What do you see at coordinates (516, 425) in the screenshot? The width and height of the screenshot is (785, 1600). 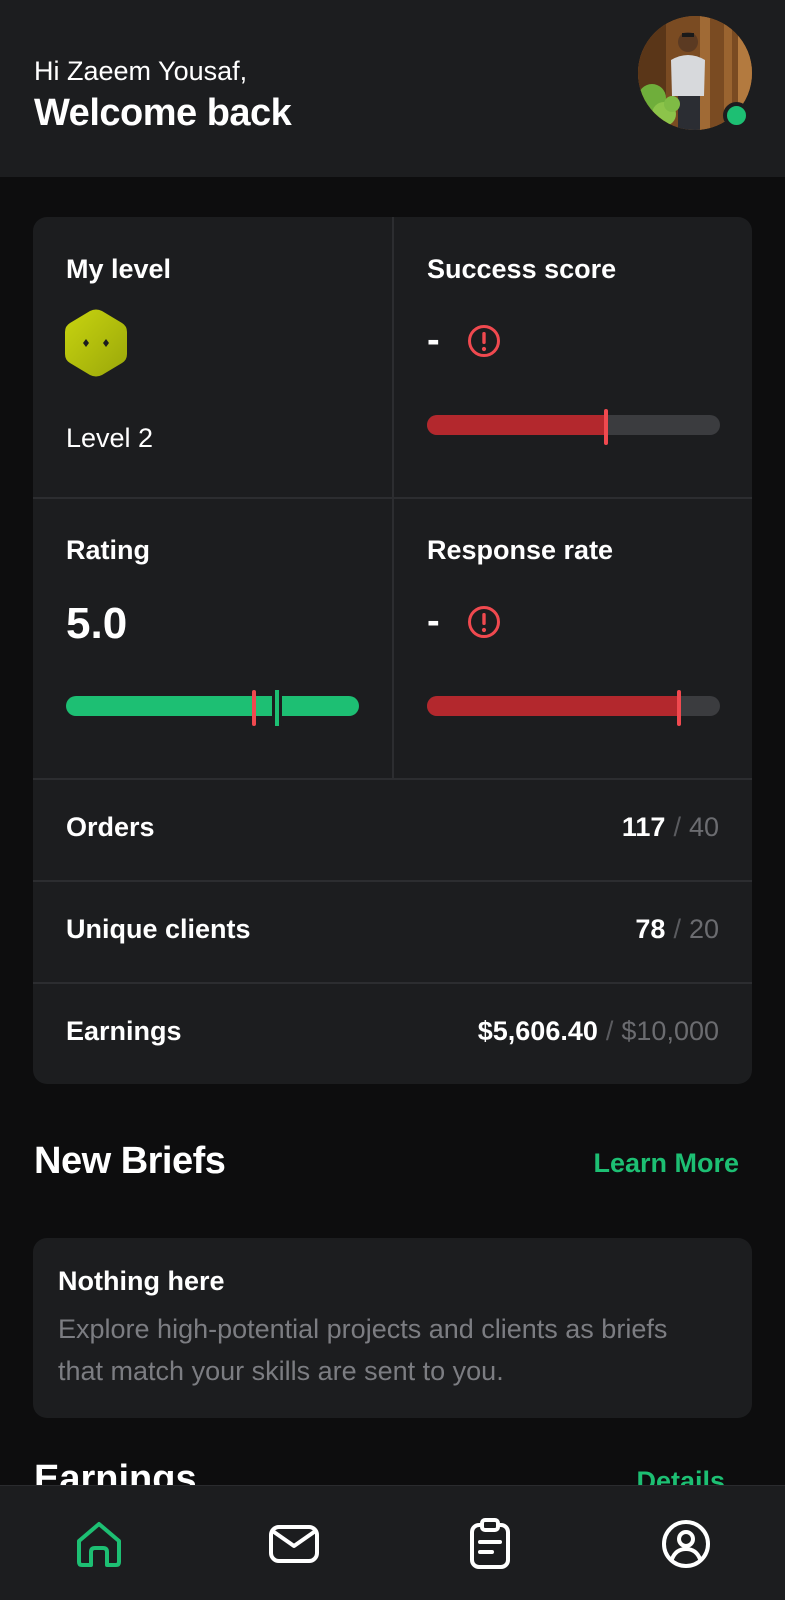 I see `success-score-bar-fill` at bounding box center [516, 425].